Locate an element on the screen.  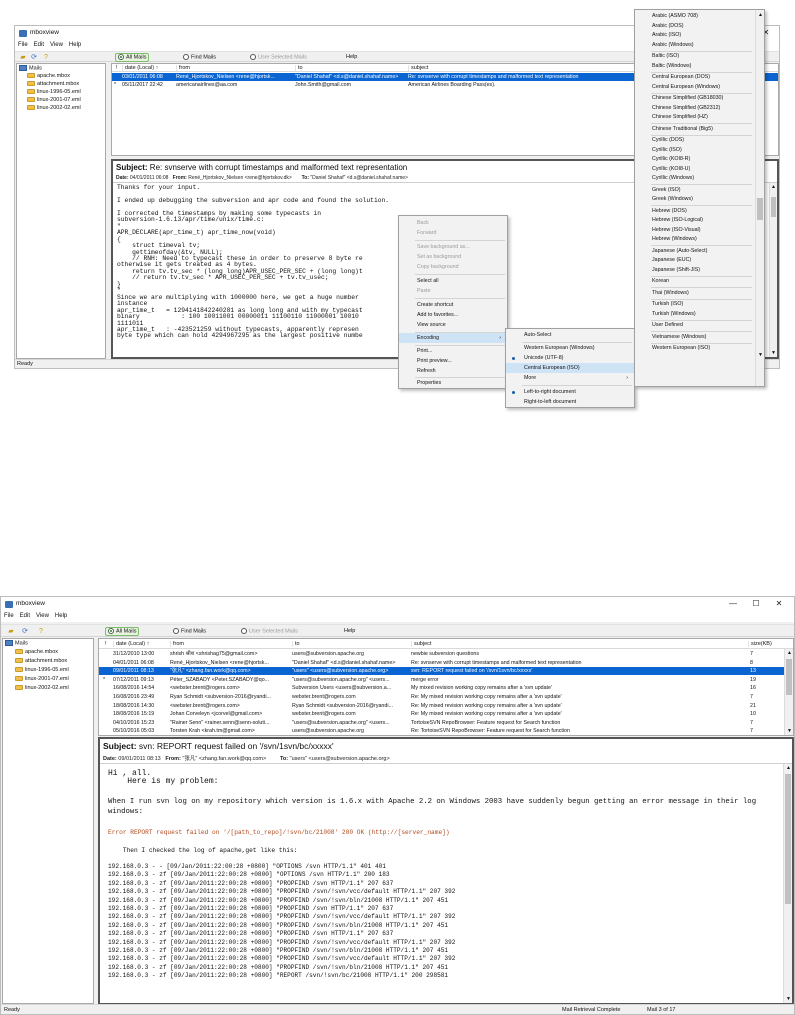
encoding-option: User Defined is located at coordinates (694, 326).